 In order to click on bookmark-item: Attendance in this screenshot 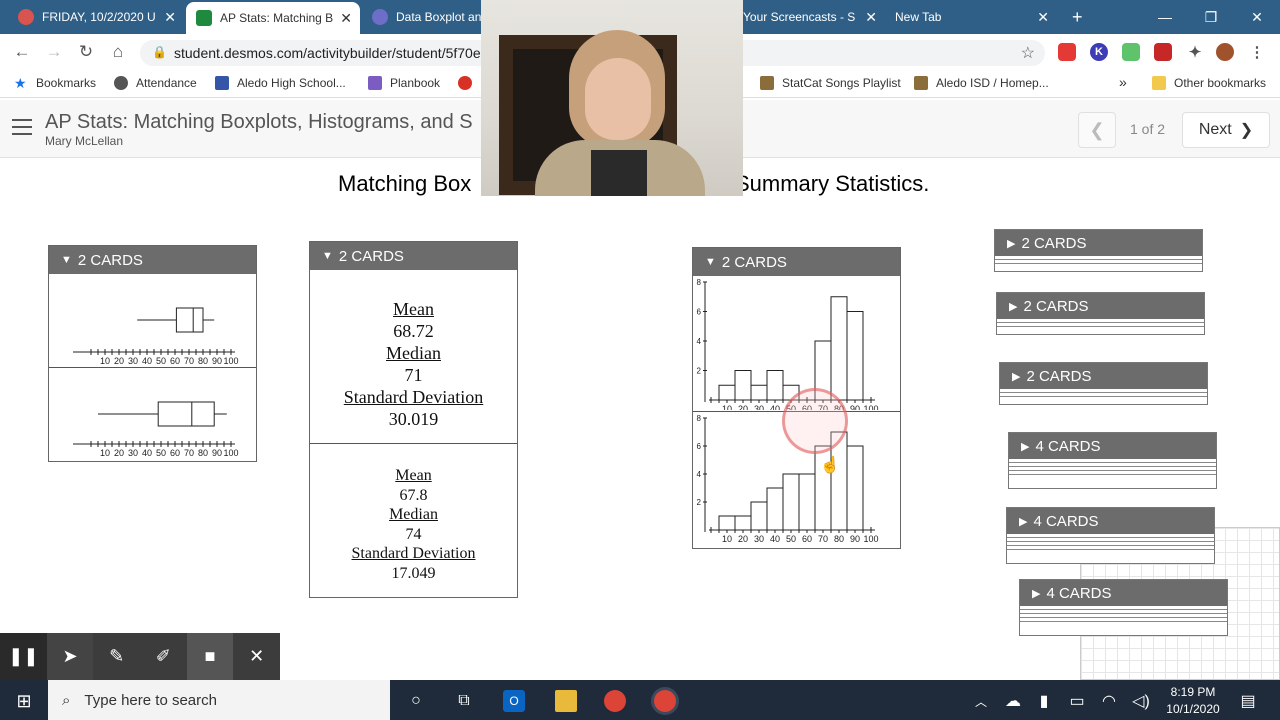, I will do `click(155, 83)`.